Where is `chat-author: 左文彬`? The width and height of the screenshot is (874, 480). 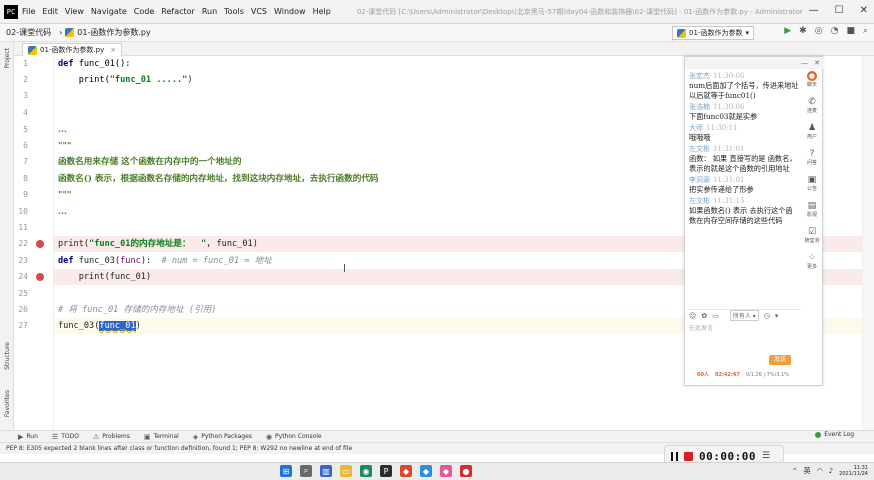 chat-author: 左文彬 is located at coordinates (699, 201).